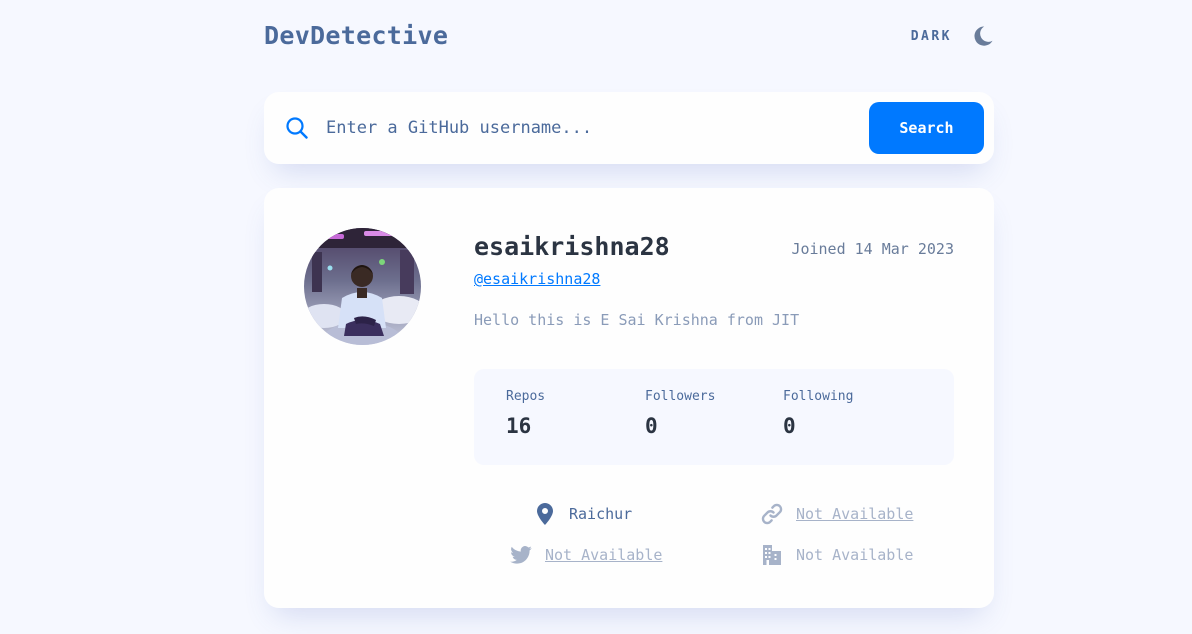 This screenshot has height=634, width=1192. I want to click on info-twitter: Not Available, so click(586, 555).